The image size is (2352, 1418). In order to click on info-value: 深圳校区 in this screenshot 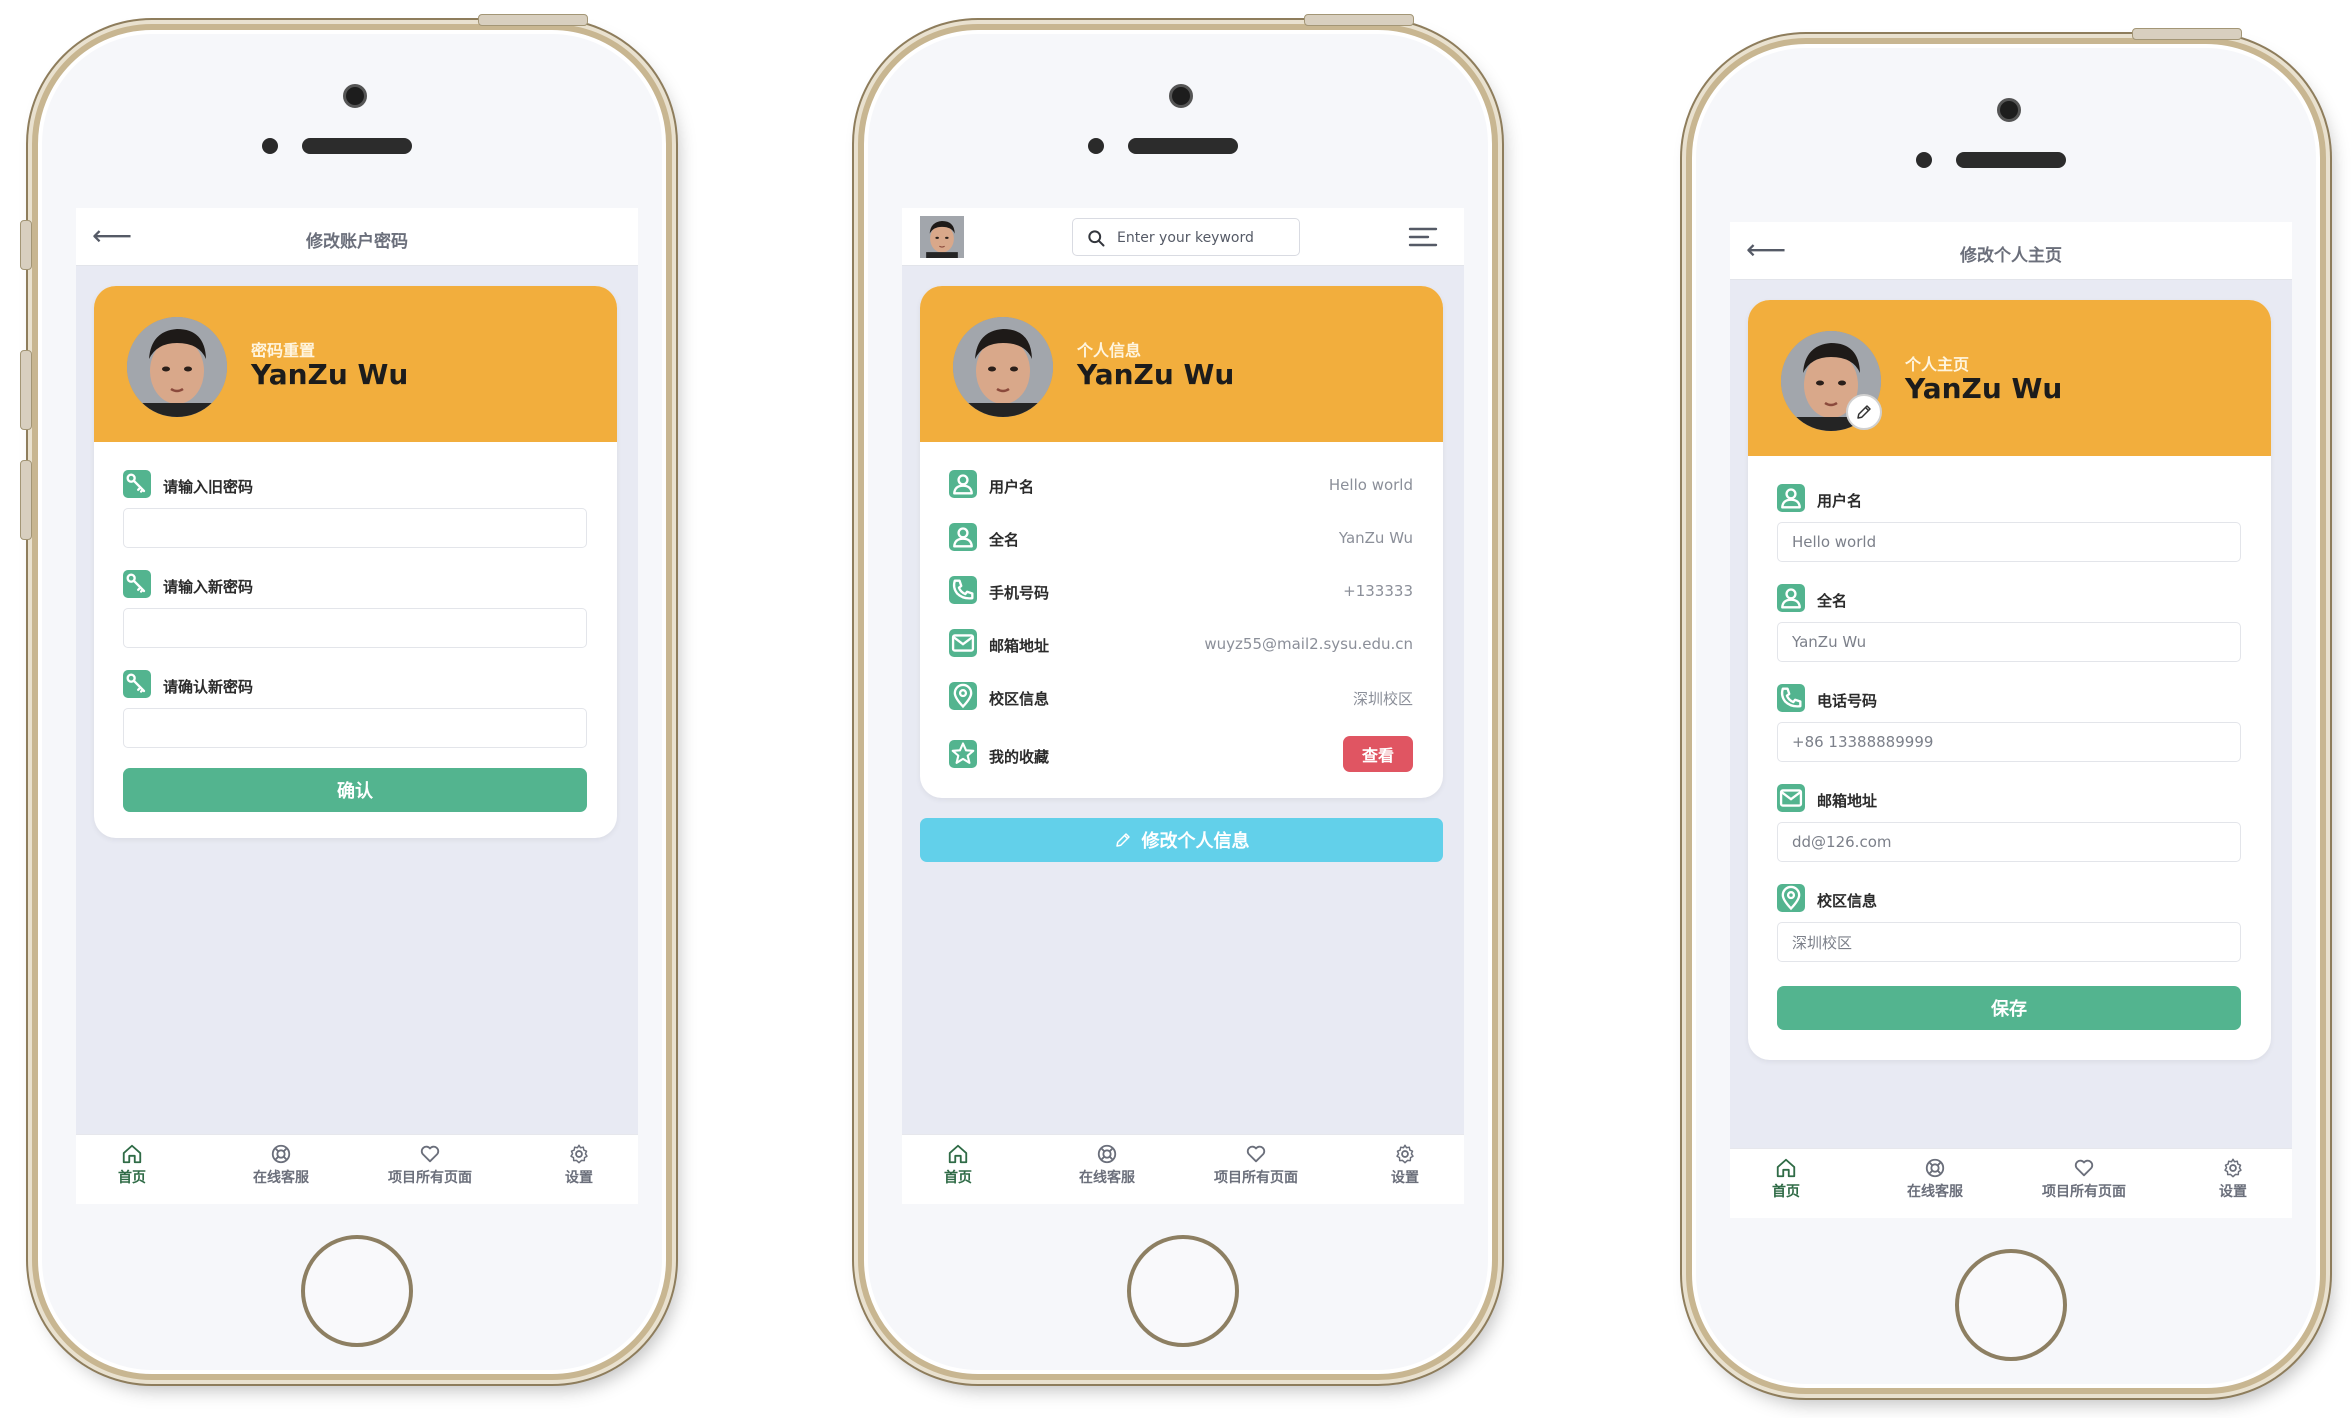, I will do `click(1382, 699)`.